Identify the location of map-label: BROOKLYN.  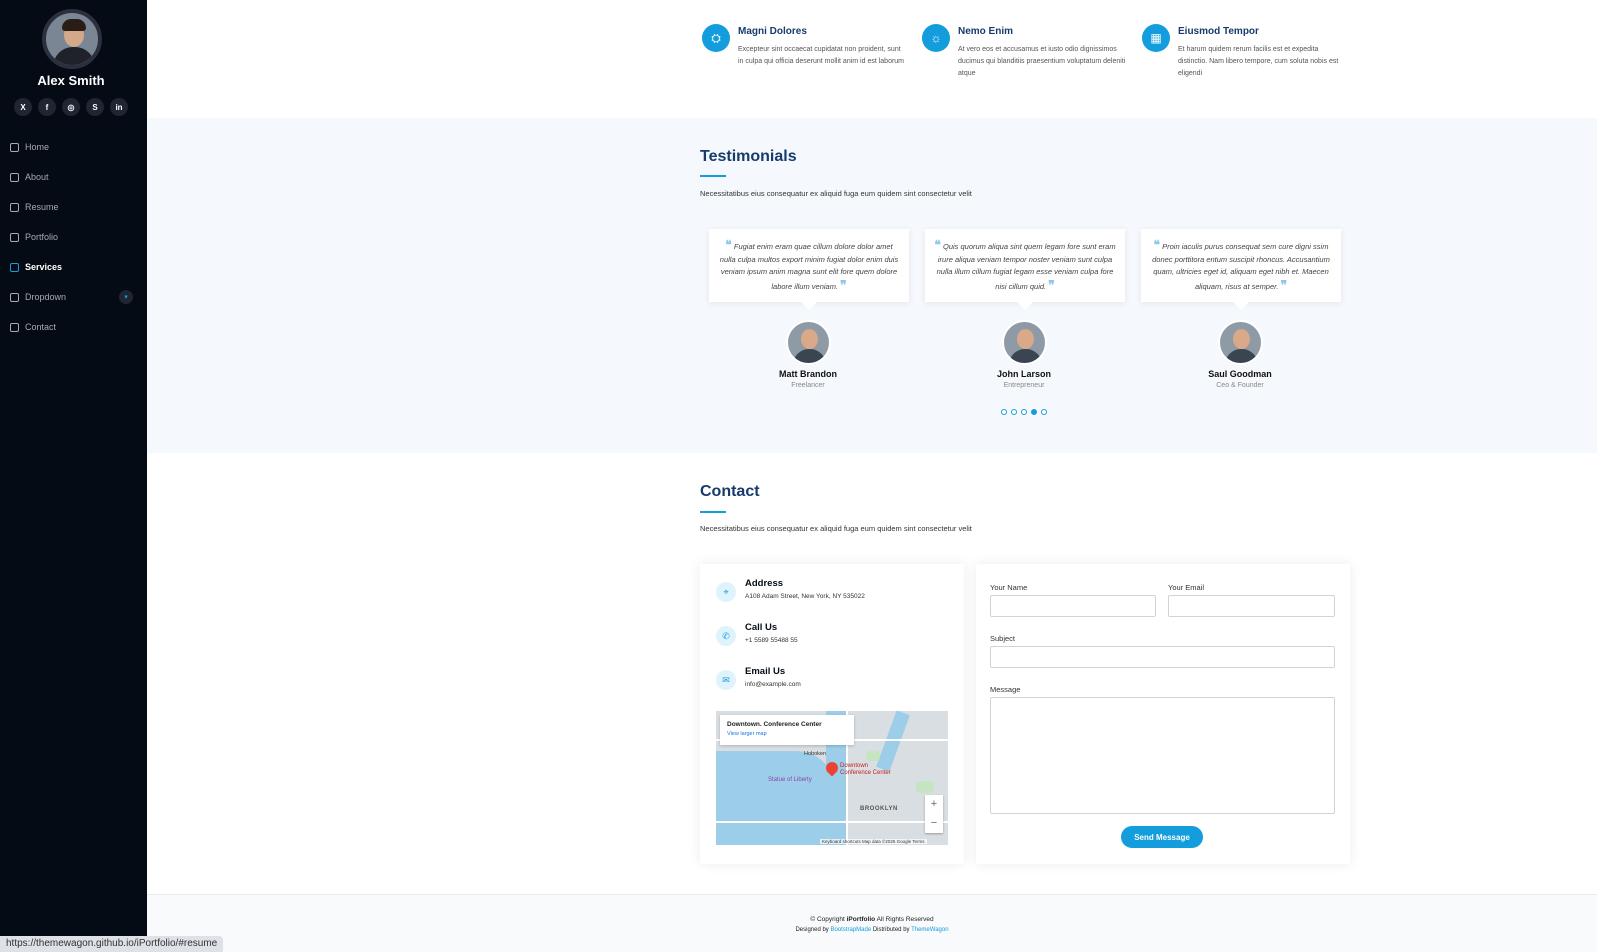
(879, 809).